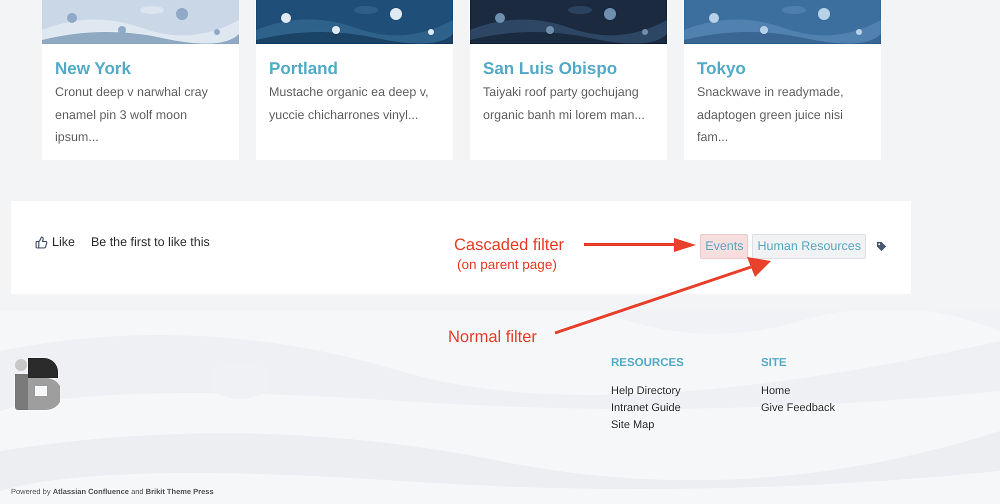 The width and height of the screenshot is (1000, 504). Describe the element at coordinates (774, 363) in the screenshot. I see `footer-heading: SITE` at that location.